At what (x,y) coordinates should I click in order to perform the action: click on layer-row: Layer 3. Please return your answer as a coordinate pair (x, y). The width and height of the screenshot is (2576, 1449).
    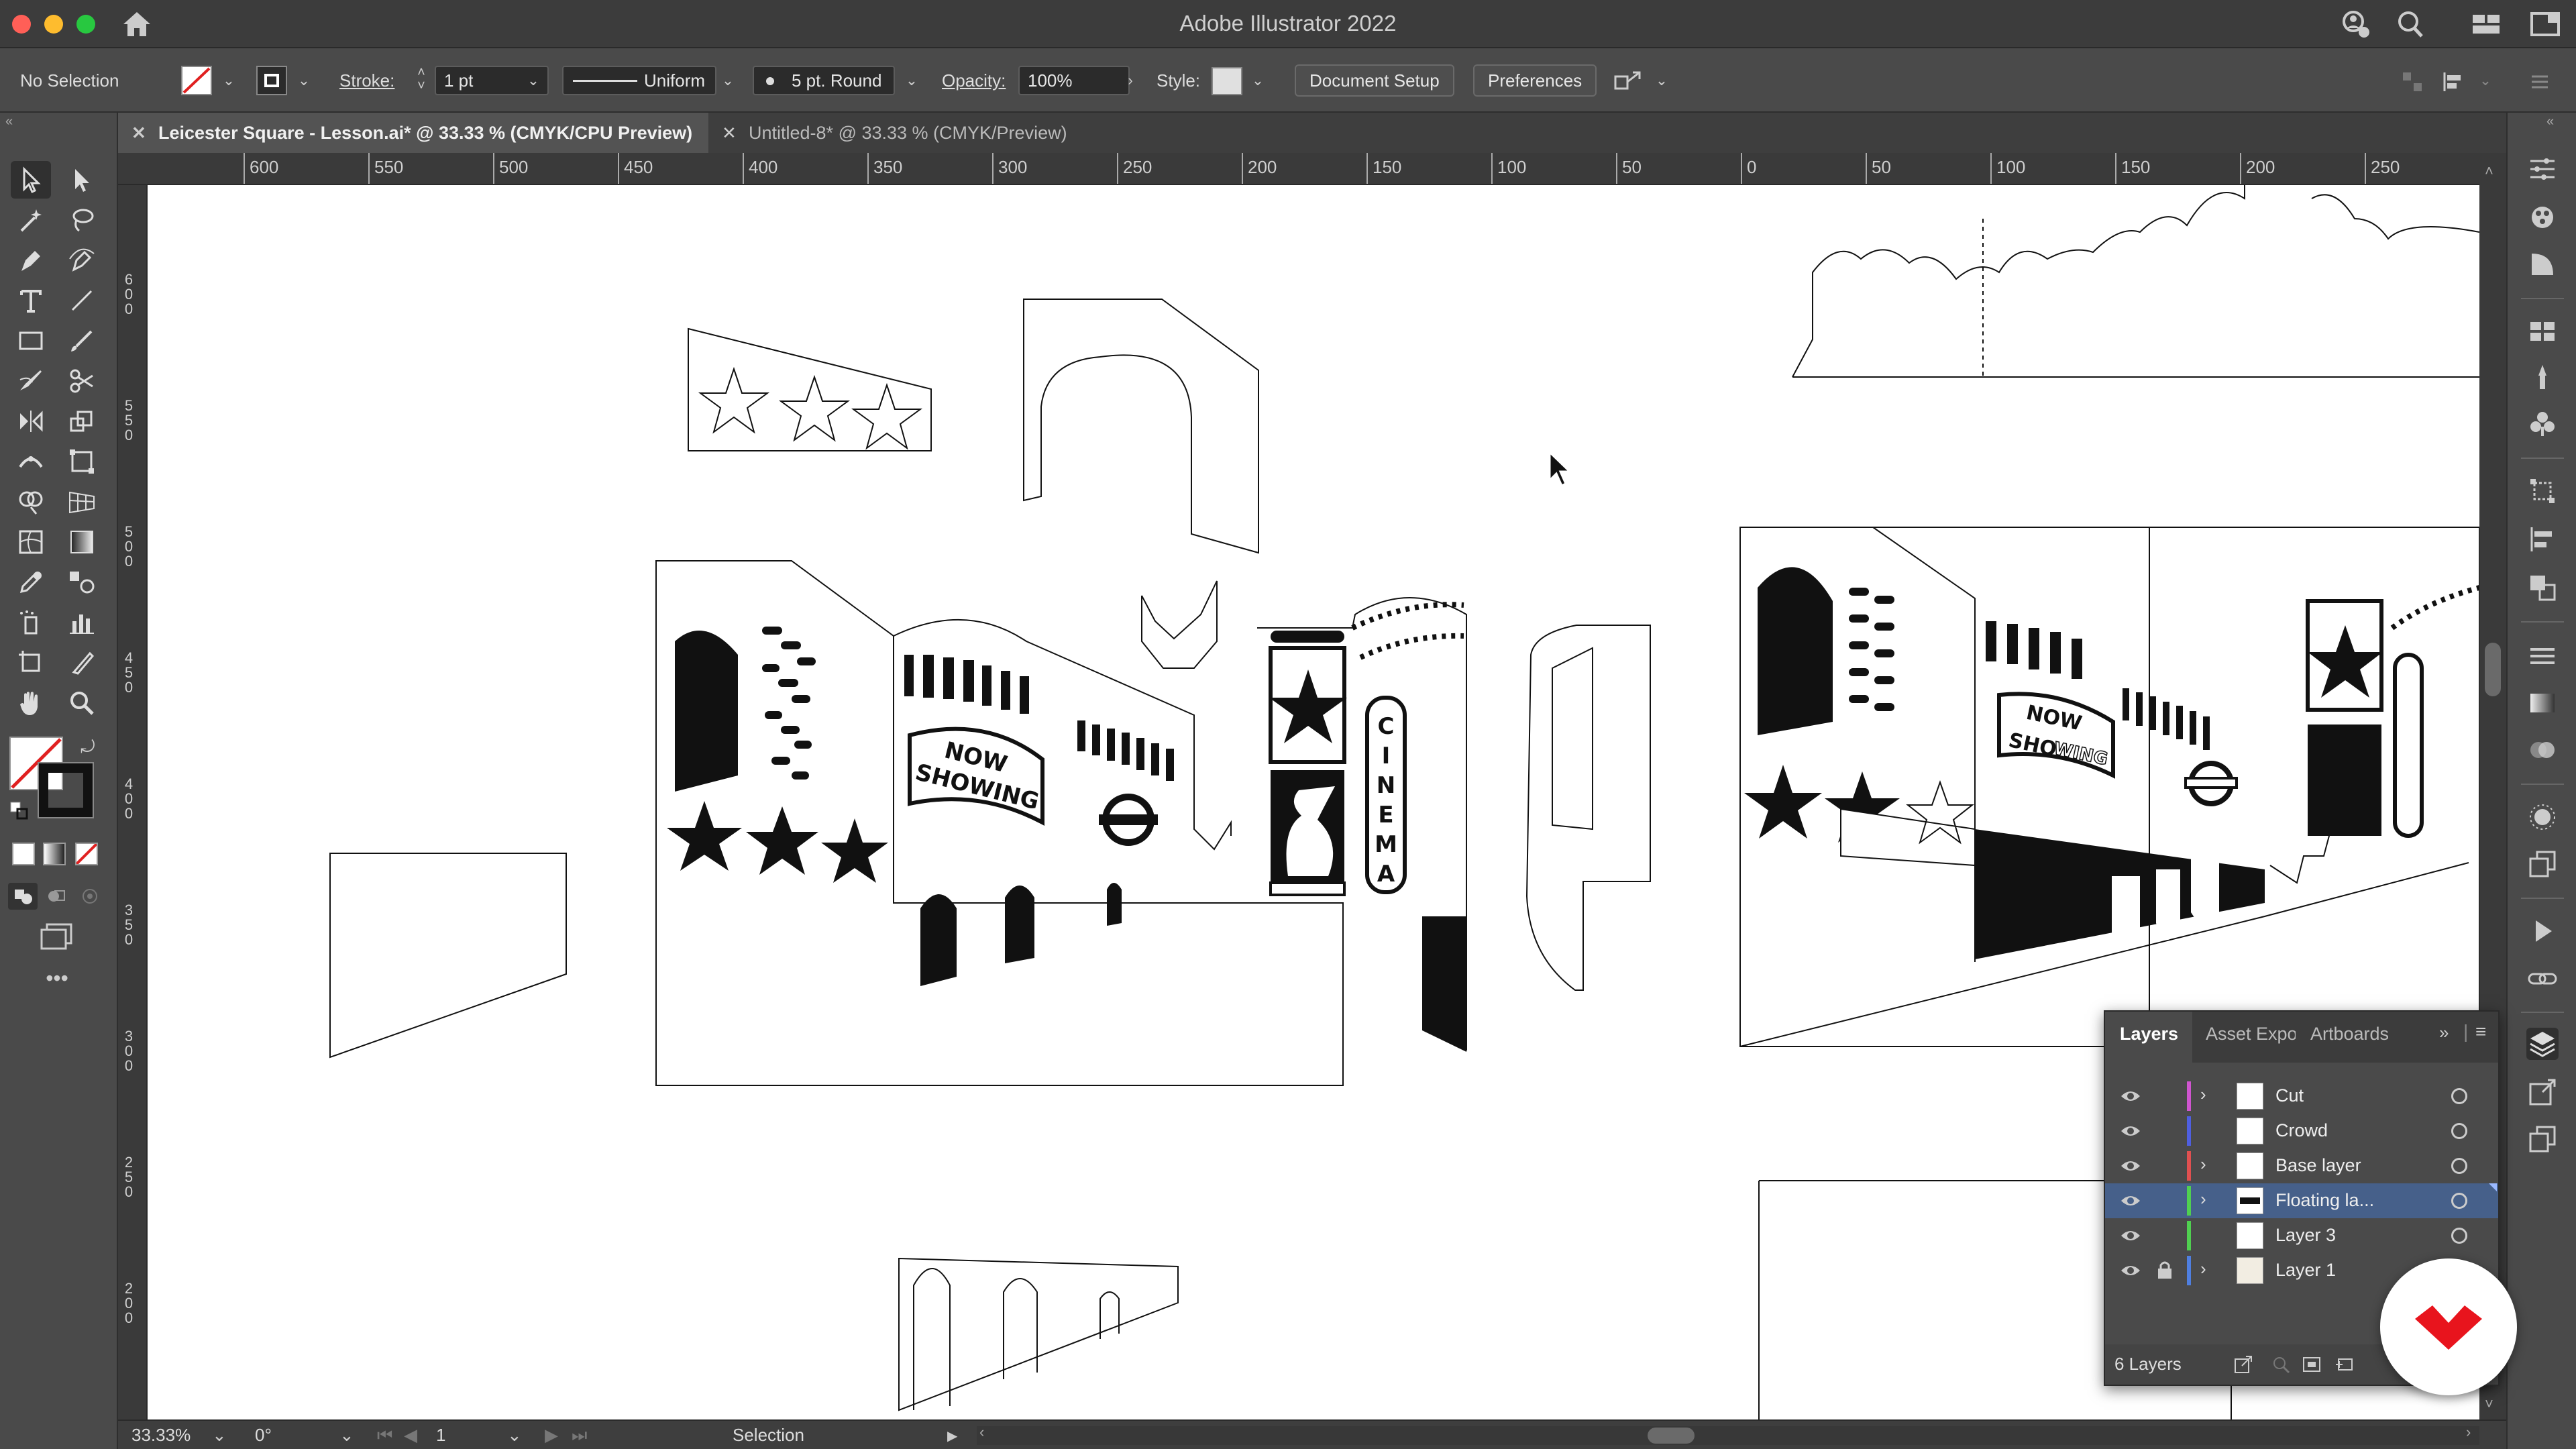
    Looking at the image, I should click on (2301, 1235).